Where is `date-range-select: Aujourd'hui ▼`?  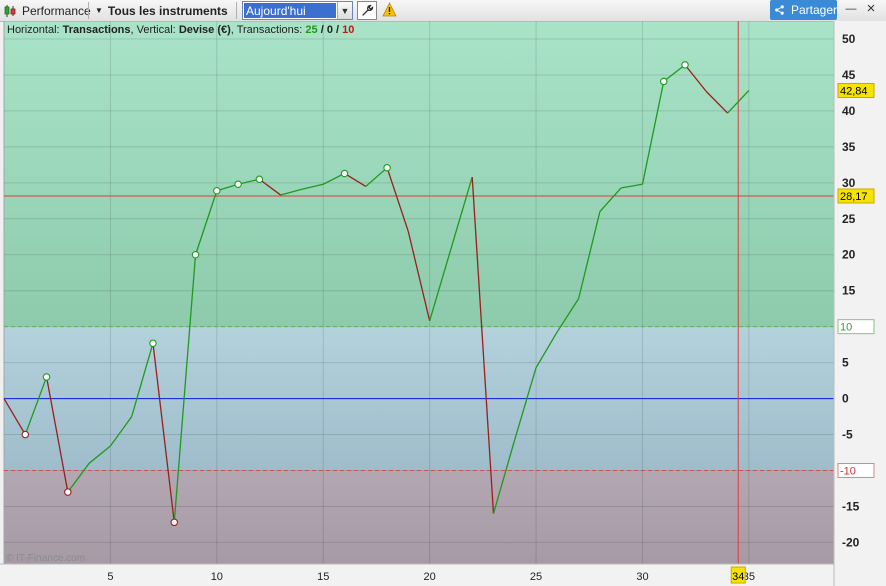
date-range-select: Aujourd'hui ▼ is located at coordinates (297, 10).